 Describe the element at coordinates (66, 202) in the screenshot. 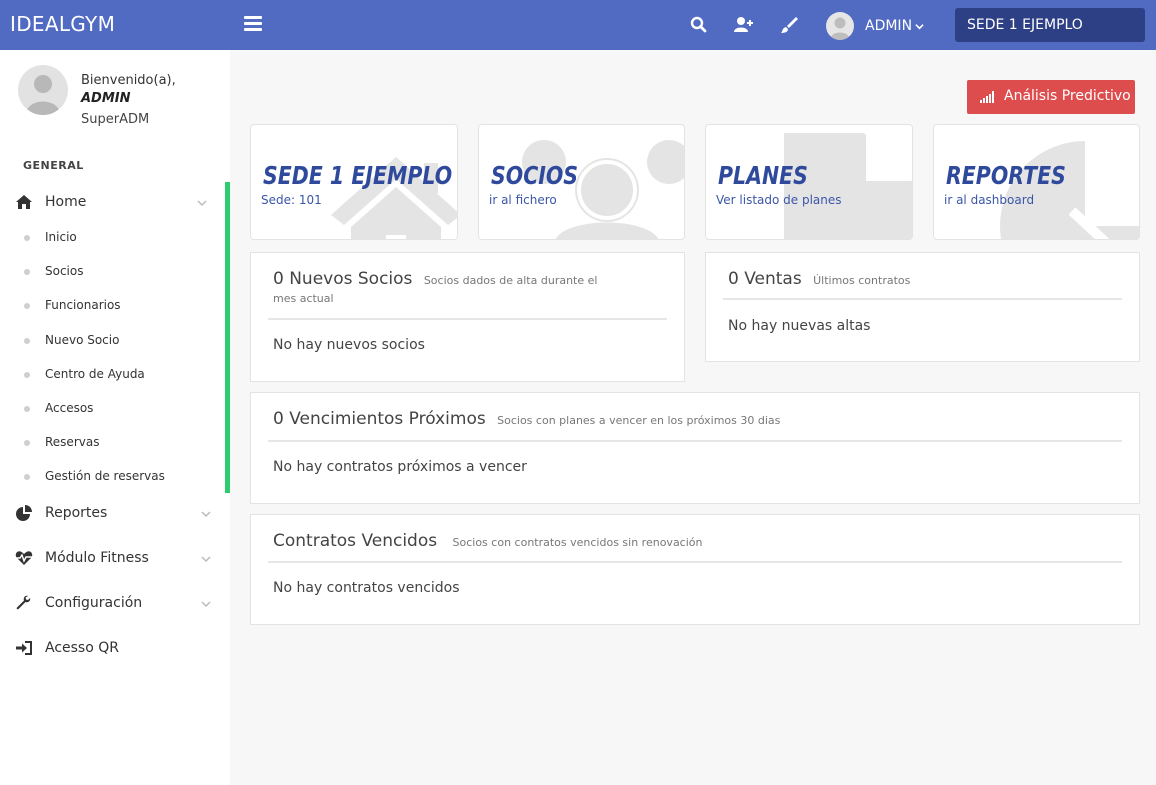

I see `sidebar-item-label: Home` at that location.